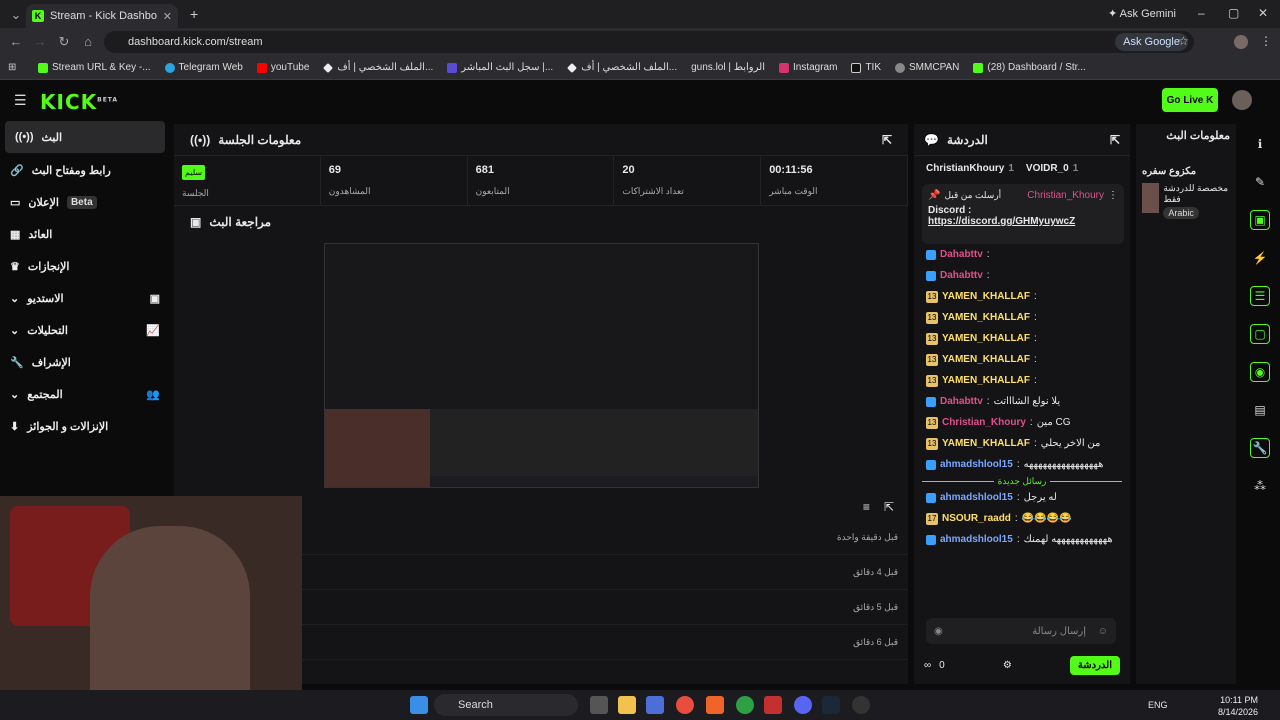 The width and height of the screenshot is (1280, 720). Describe the element at coordinates (541, 326) in the screenshot. I see `preview-inner-screen` at that location.